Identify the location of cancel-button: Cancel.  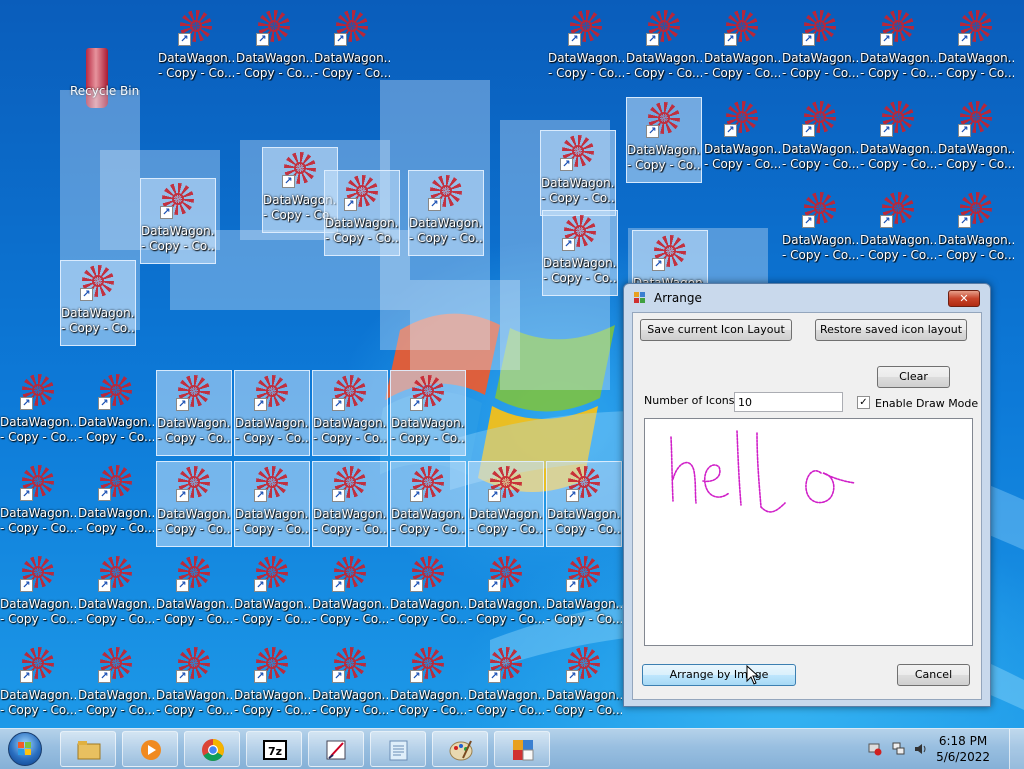
(933, 675).